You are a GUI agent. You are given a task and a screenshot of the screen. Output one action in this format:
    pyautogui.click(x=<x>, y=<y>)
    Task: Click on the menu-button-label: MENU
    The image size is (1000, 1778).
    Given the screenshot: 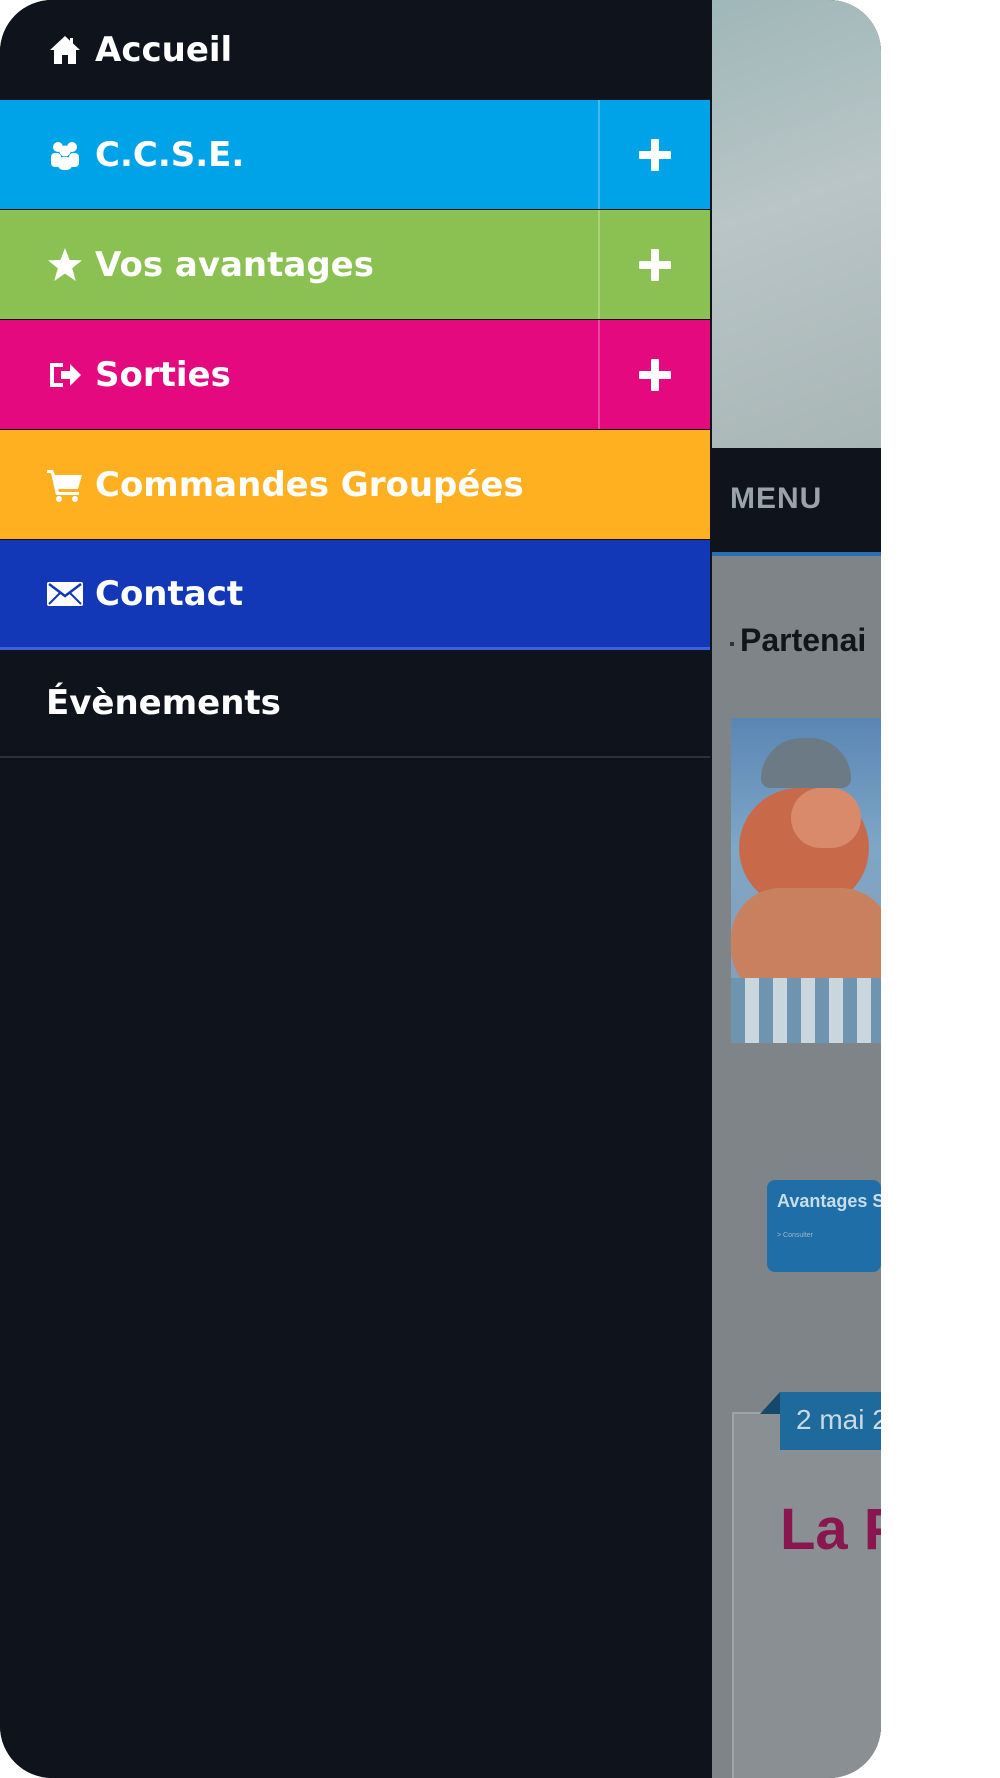 What is the action you would take?
    pyautogui.click(x=776, y=499)
    